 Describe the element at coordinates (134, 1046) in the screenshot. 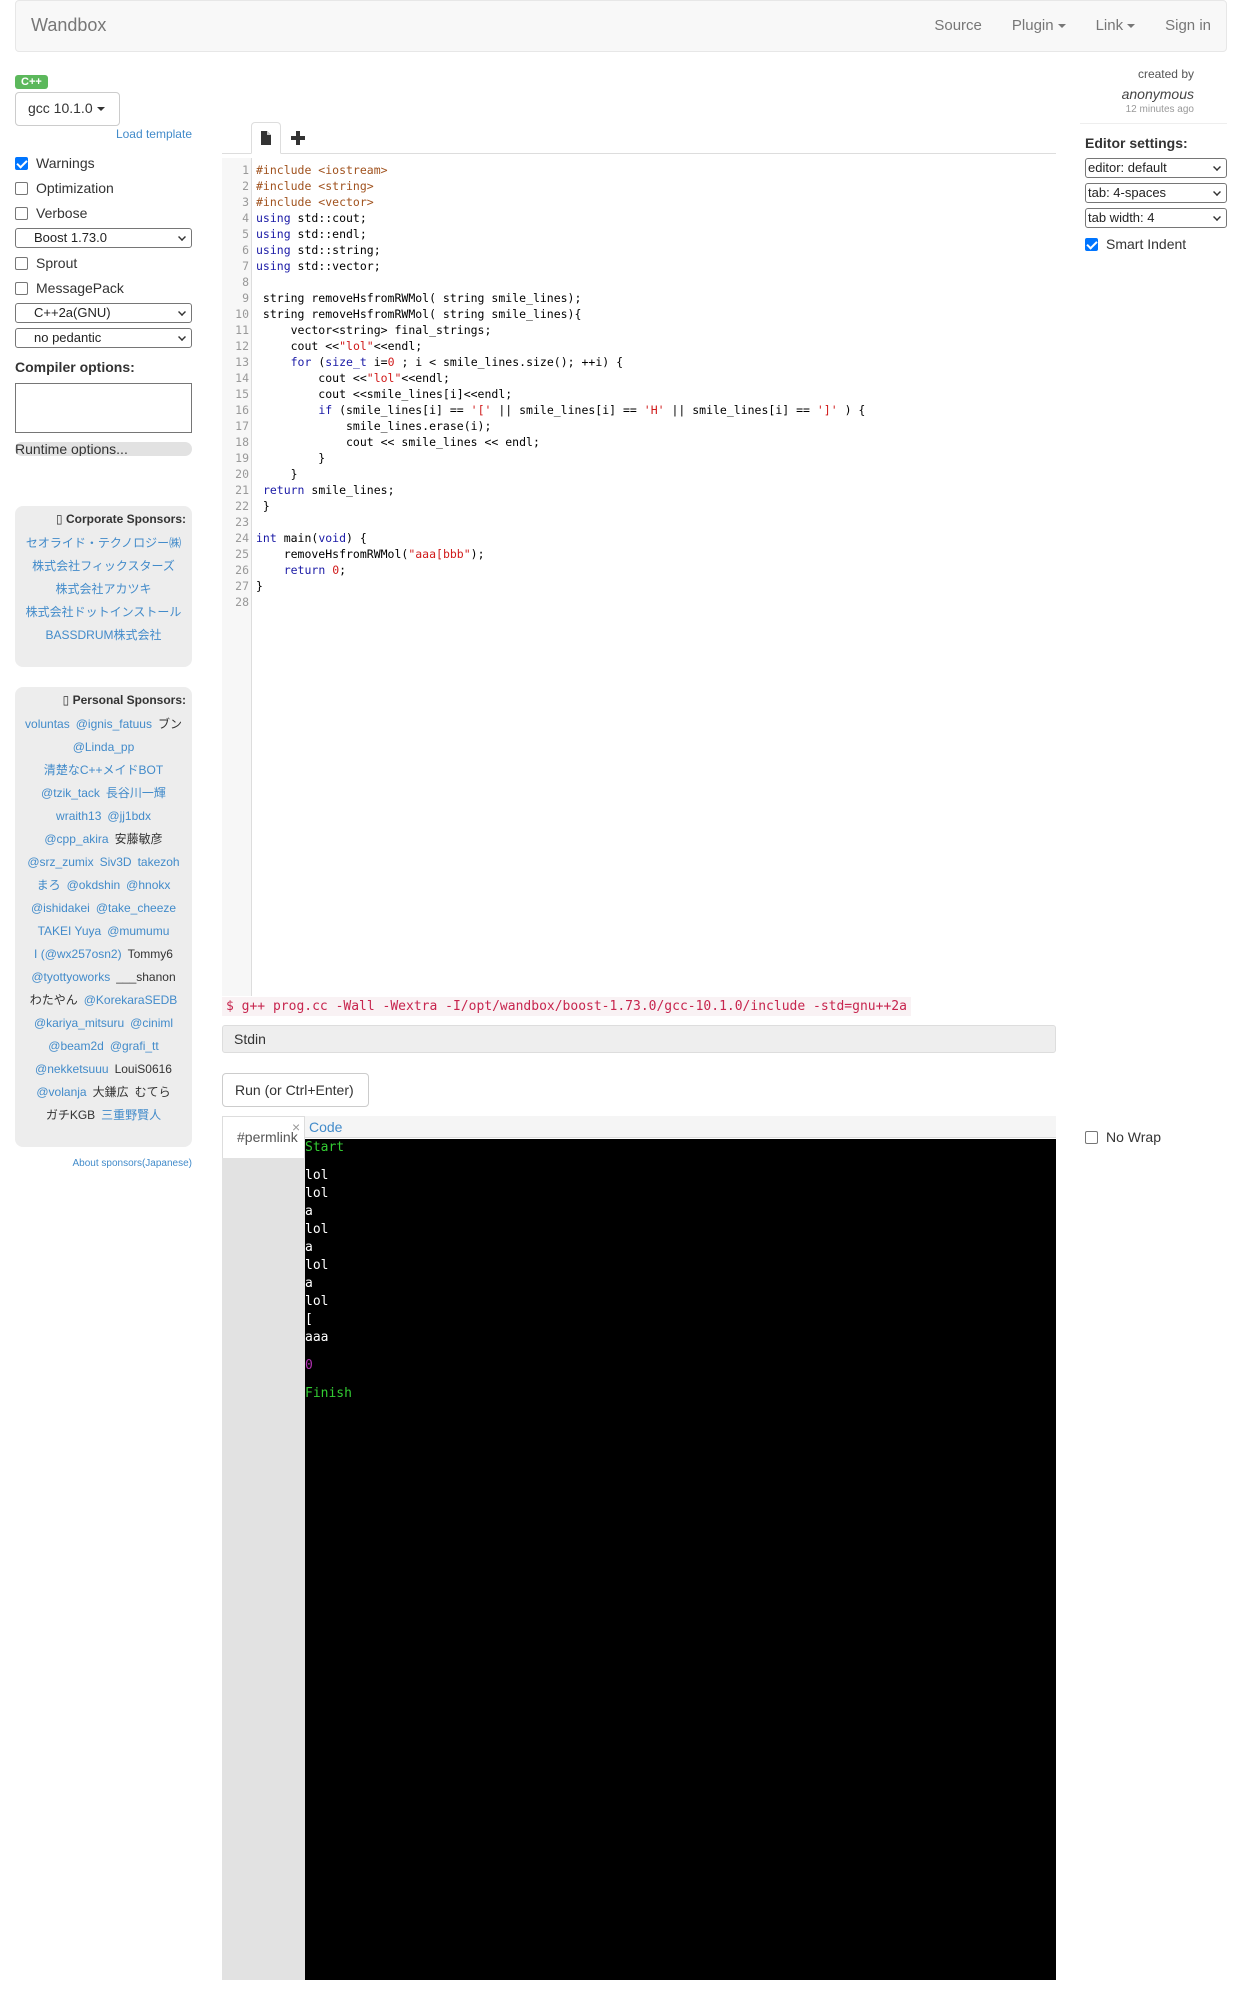

I see `personal-sponsor: @grafi_tt` at that location.